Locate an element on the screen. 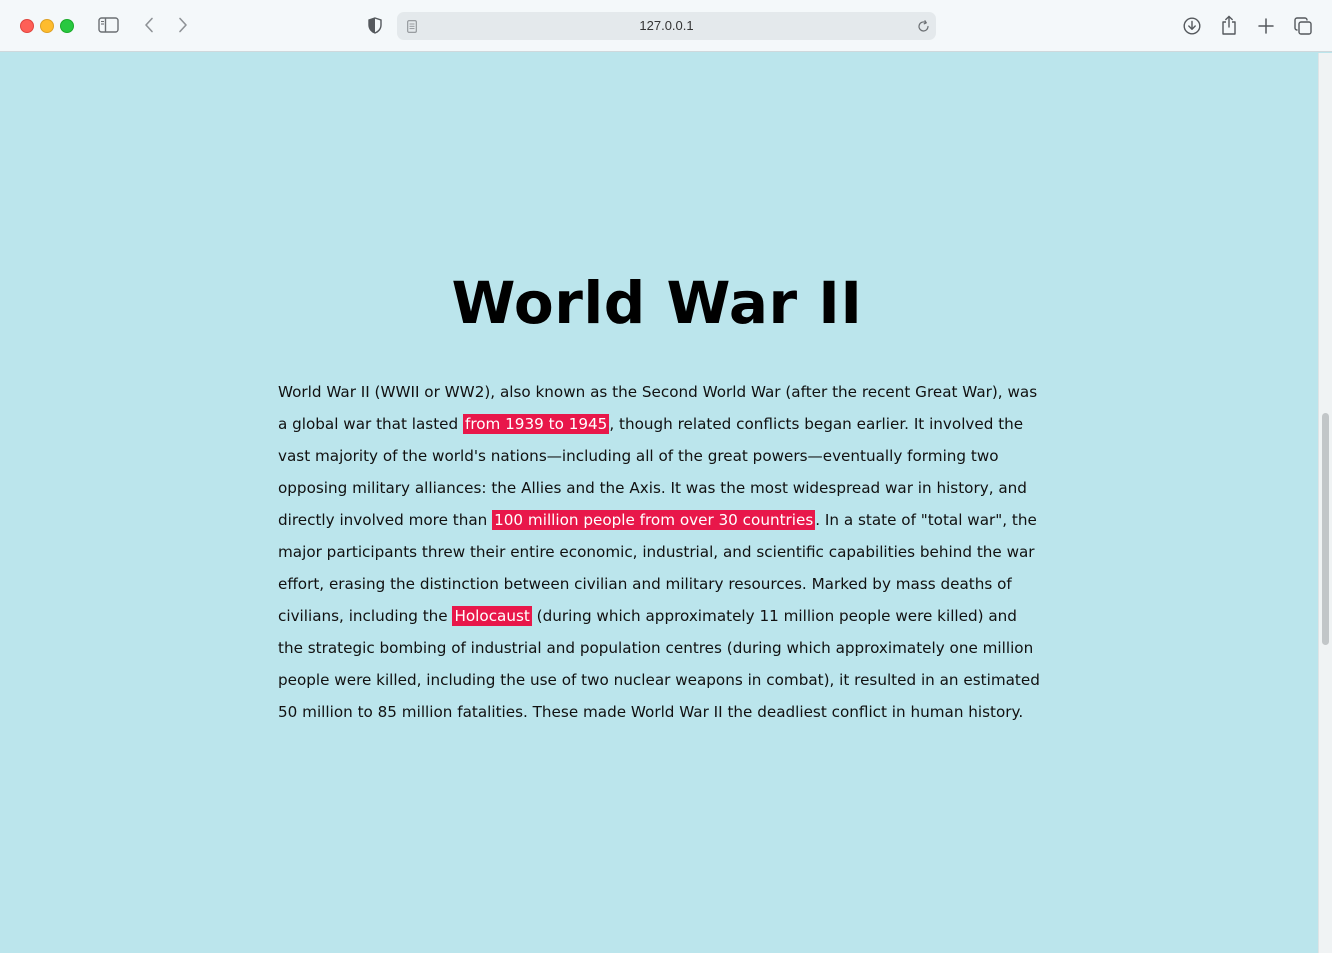 Image resolution: width=1332 pixels, height=953 pixels. download-icon is located at coordinates (1192, 26).